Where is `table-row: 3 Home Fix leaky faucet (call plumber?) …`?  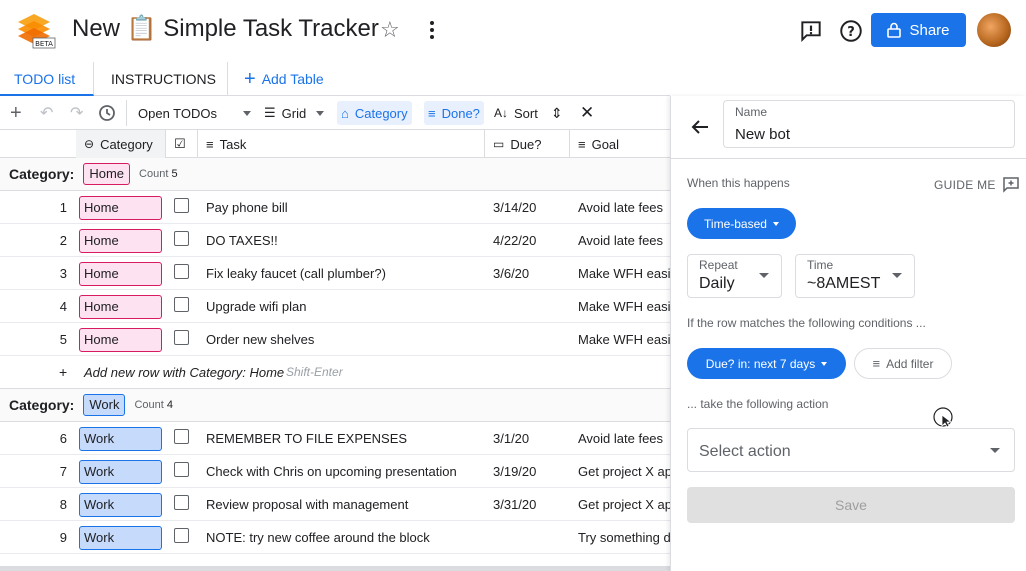
table-row: 3 Home Fix leaky faucet (call plumber?) … is located at coordinates (335, 273).